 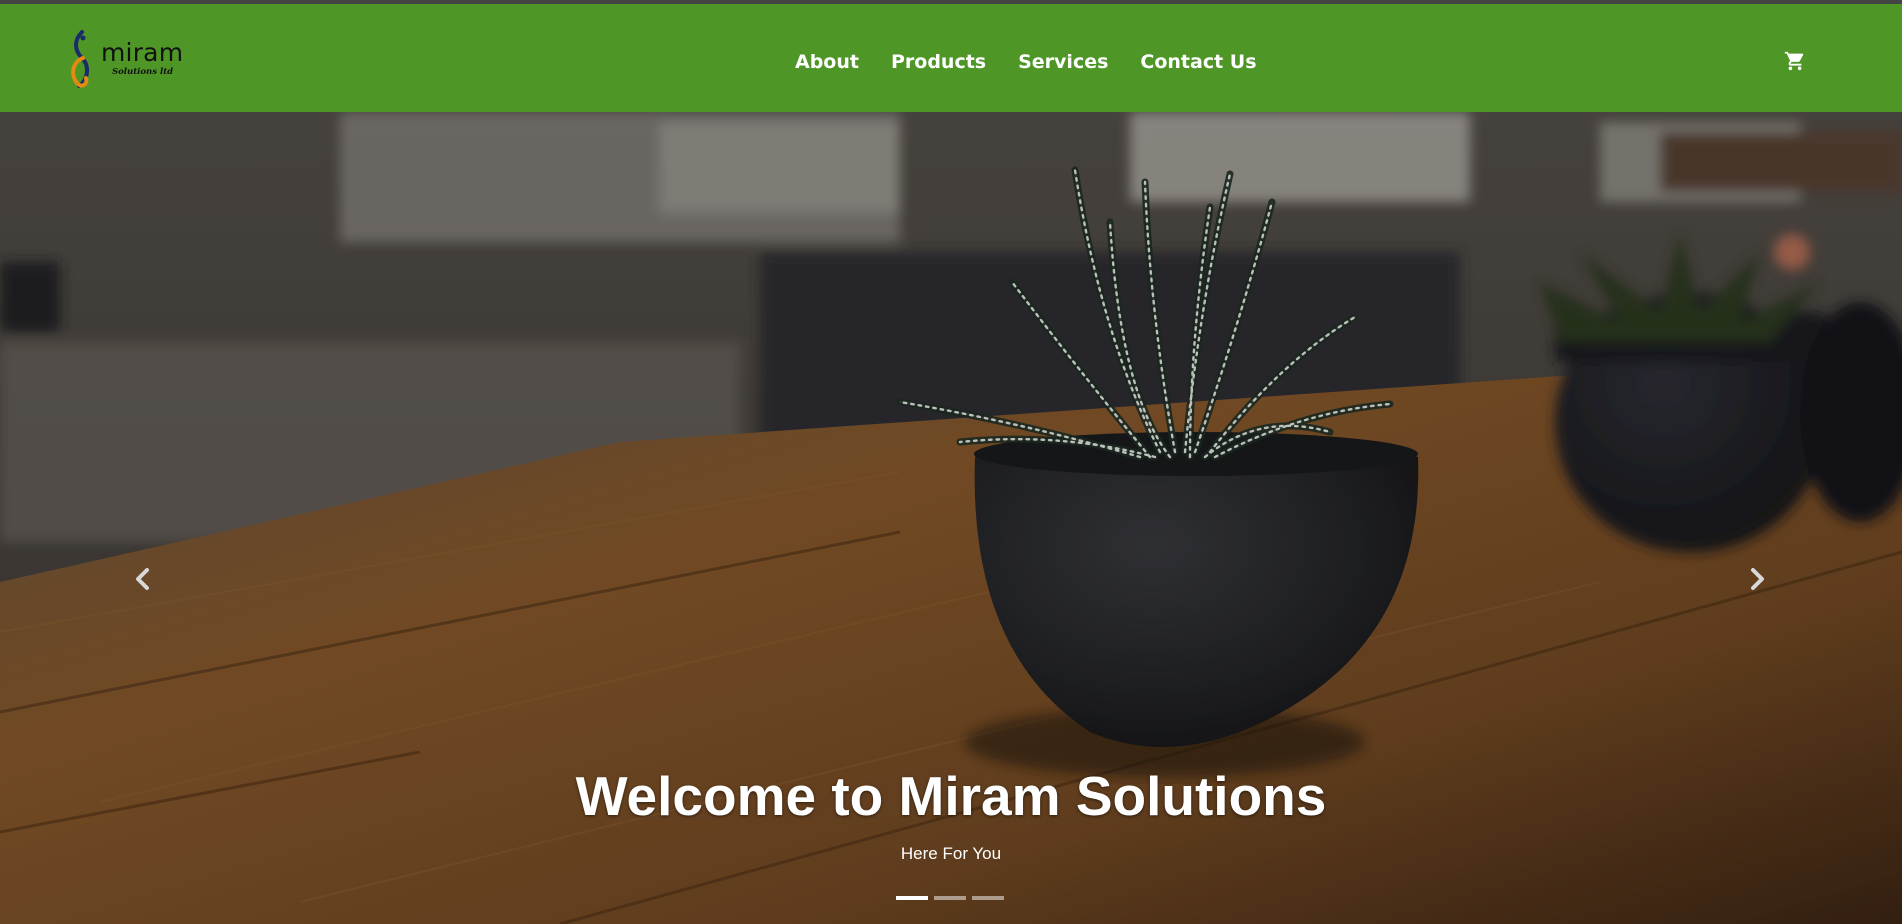 I want to click on logo-mark-icon, so click(x=80, y=59).